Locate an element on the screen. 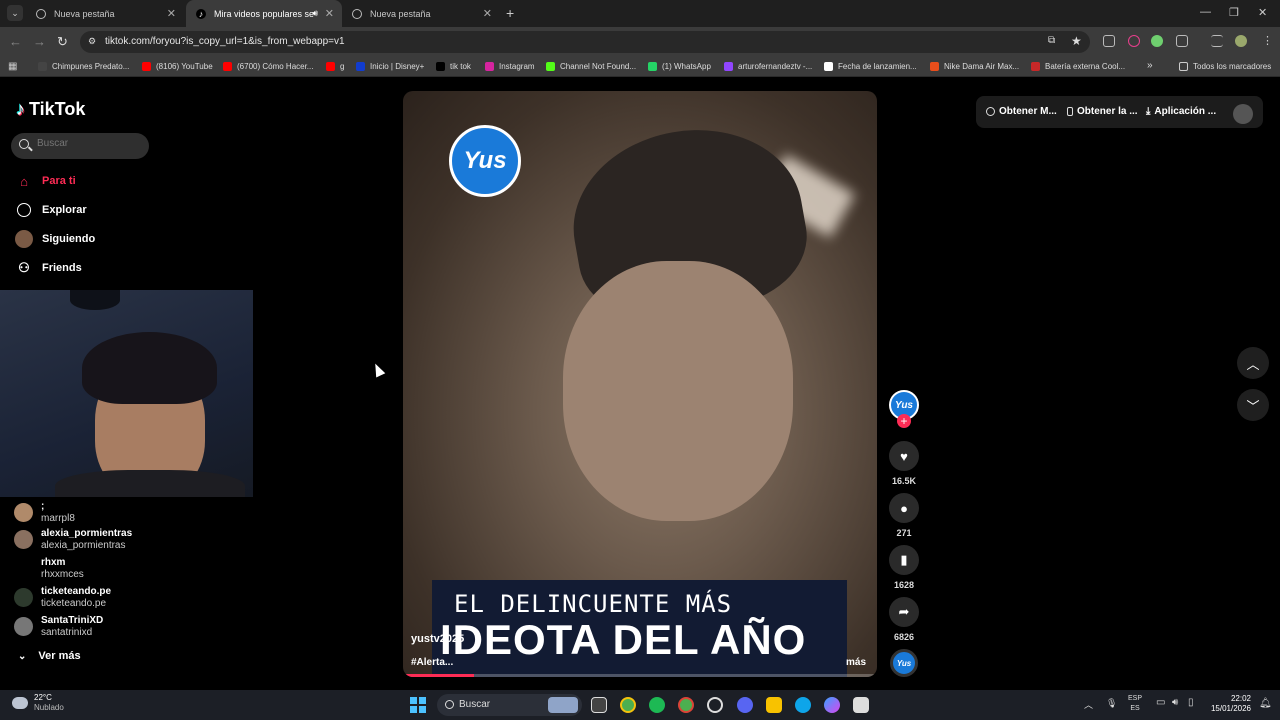 The width and height of the screenshot is (1280, 720). new-tab-button: + is located at coordinates (510, 13).